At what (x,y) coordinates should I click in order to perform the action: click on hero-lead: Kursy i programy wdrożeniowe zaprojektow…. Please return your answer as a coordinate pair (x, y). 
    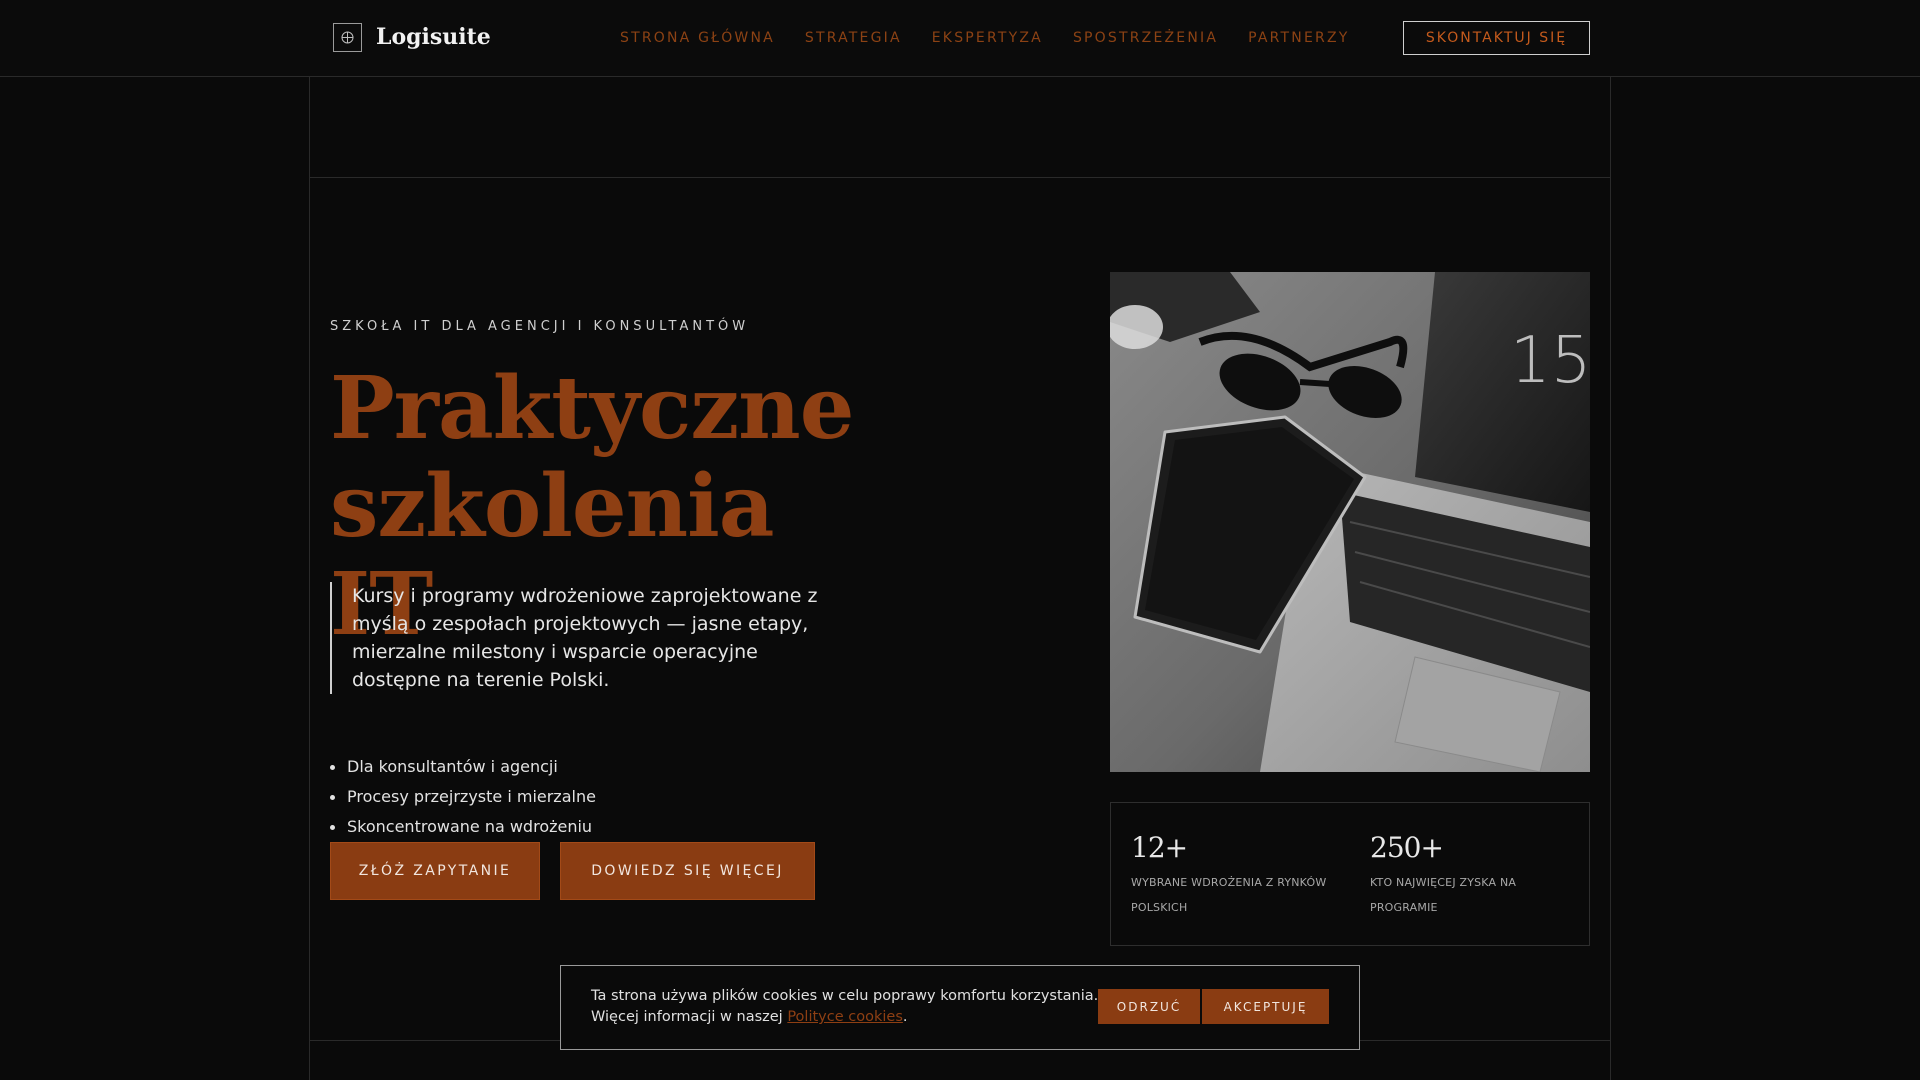
    Looking at the image, I should click on (585, 638).